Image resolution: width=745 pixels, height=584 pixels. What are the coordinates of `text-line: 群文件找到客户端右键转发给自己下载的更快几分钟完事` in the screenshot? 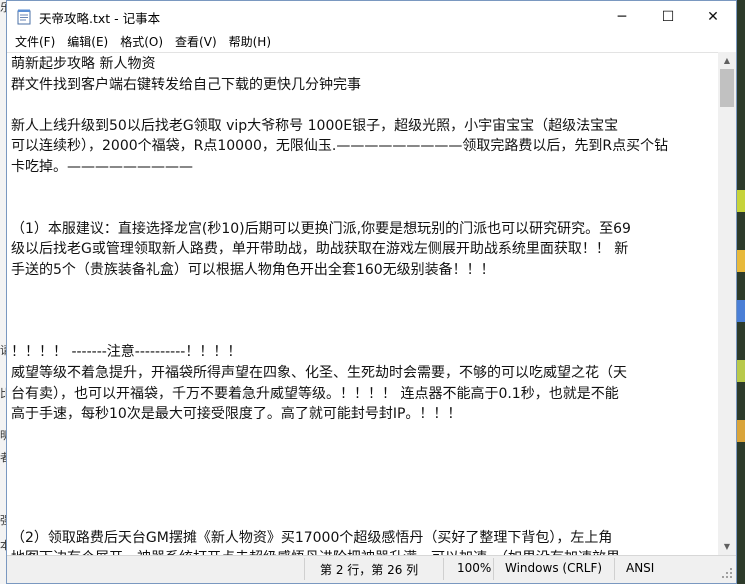 It's located at (186, 84).